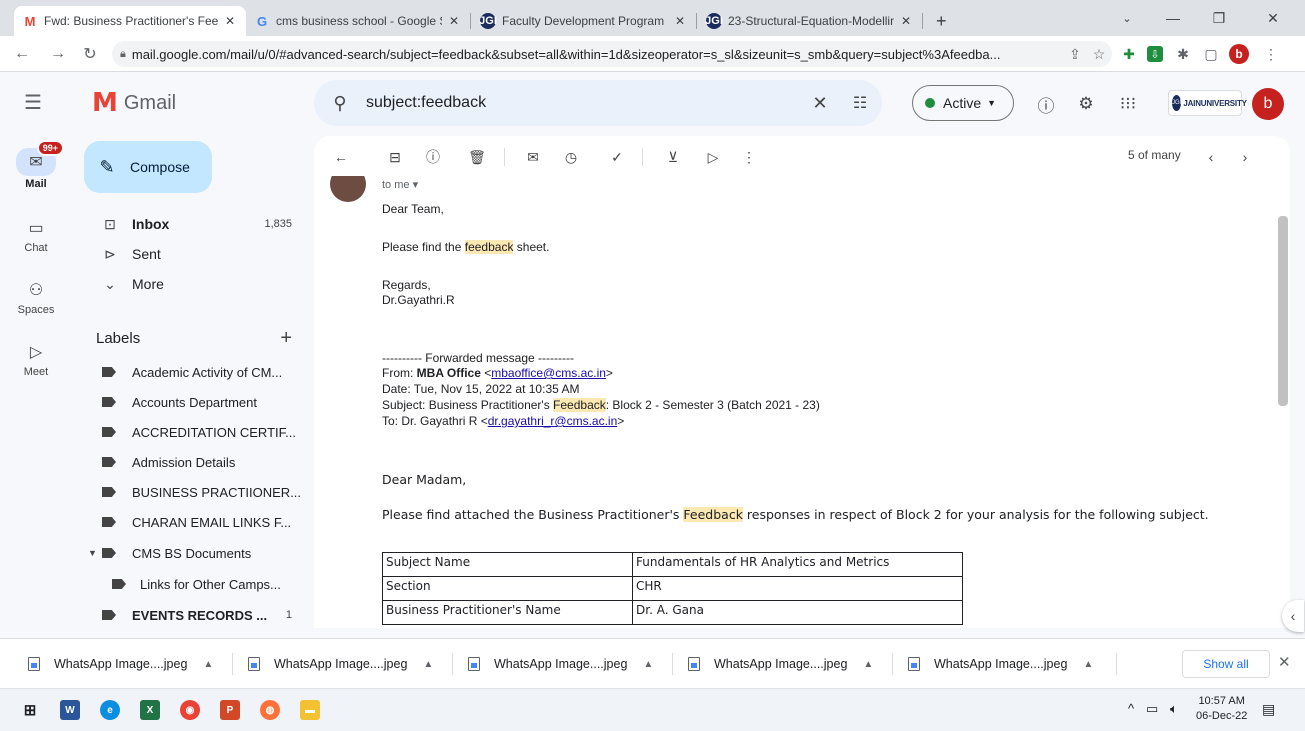 The width and height of the screenshot is (1305, 731). I want to click on network-icon: ▭, so click(1152, 709).